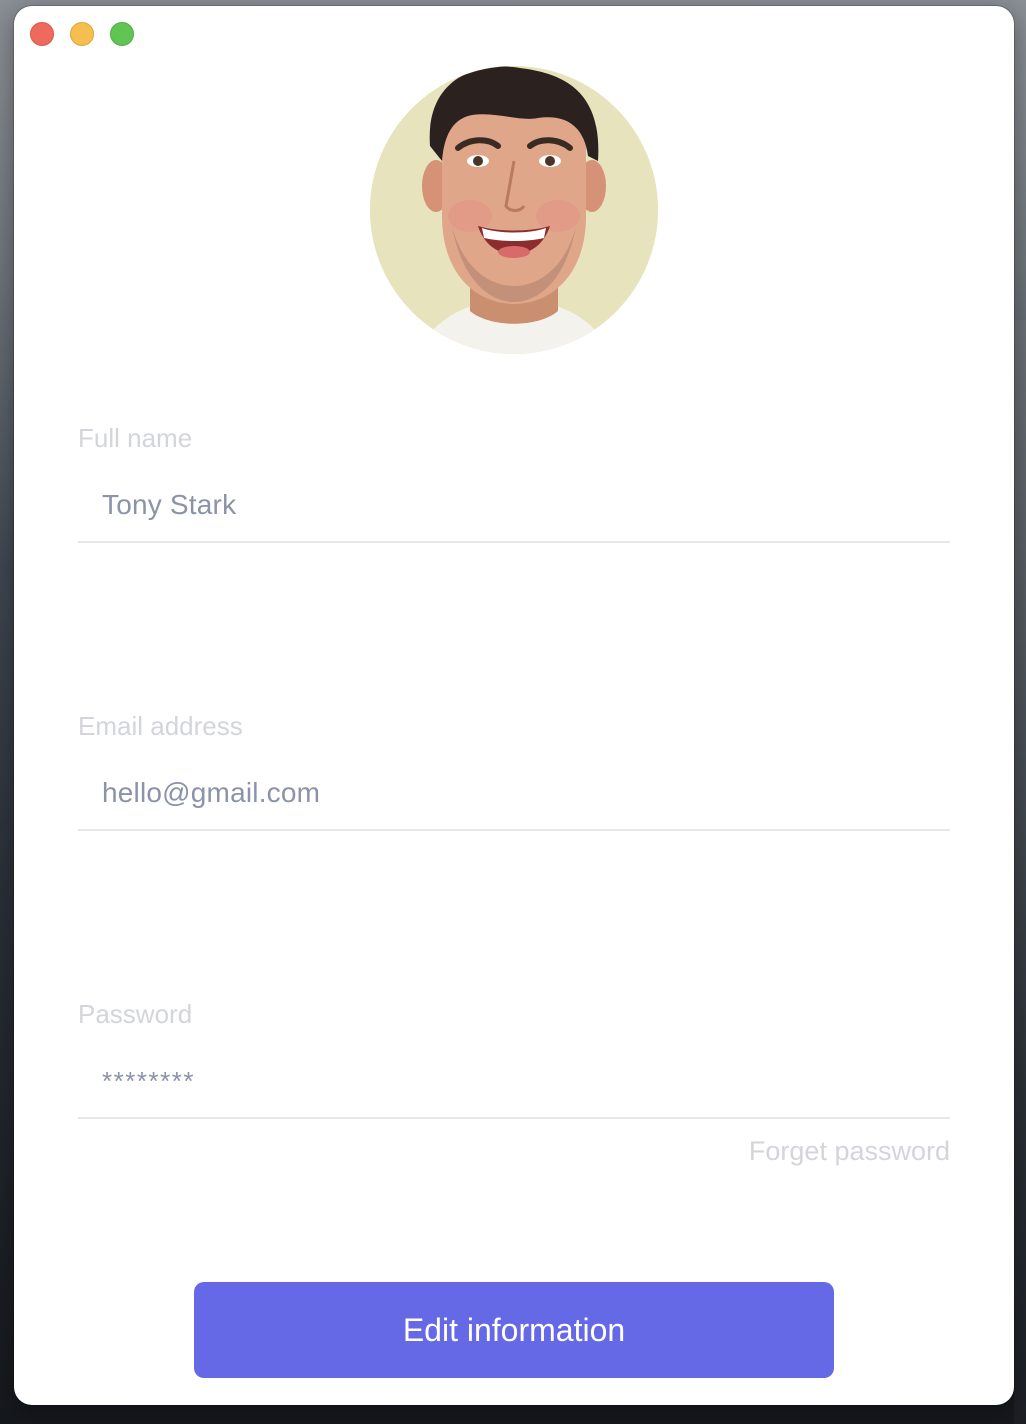  Describe the element at coordinates (514, 1330) in the screenshot. I see `edit-information-button: Edit information` at that location.